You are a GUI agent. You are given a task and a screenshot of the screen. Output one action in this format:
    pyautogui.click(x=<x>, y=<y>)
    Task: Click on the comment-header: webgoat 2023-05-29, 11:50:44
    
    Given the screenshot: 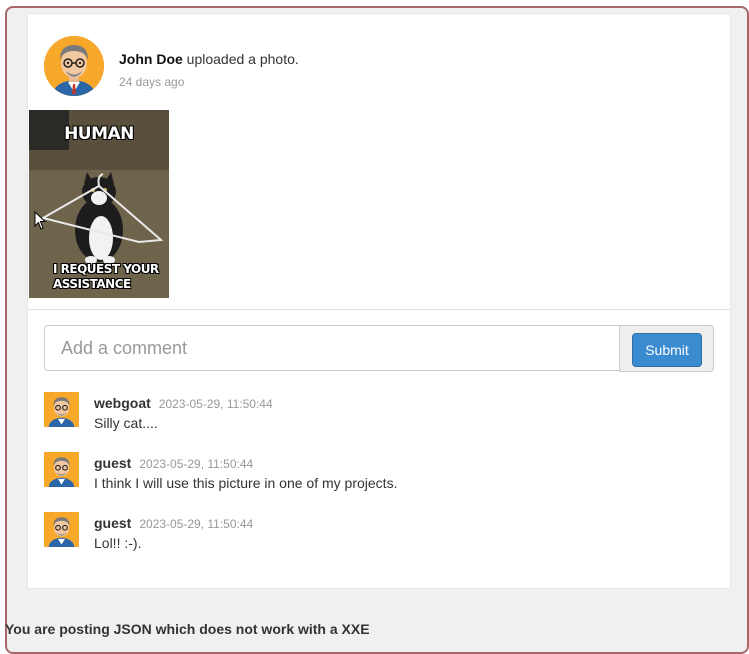 What is the action you would take?
    pyautogui.click(x=183, y=403)
    